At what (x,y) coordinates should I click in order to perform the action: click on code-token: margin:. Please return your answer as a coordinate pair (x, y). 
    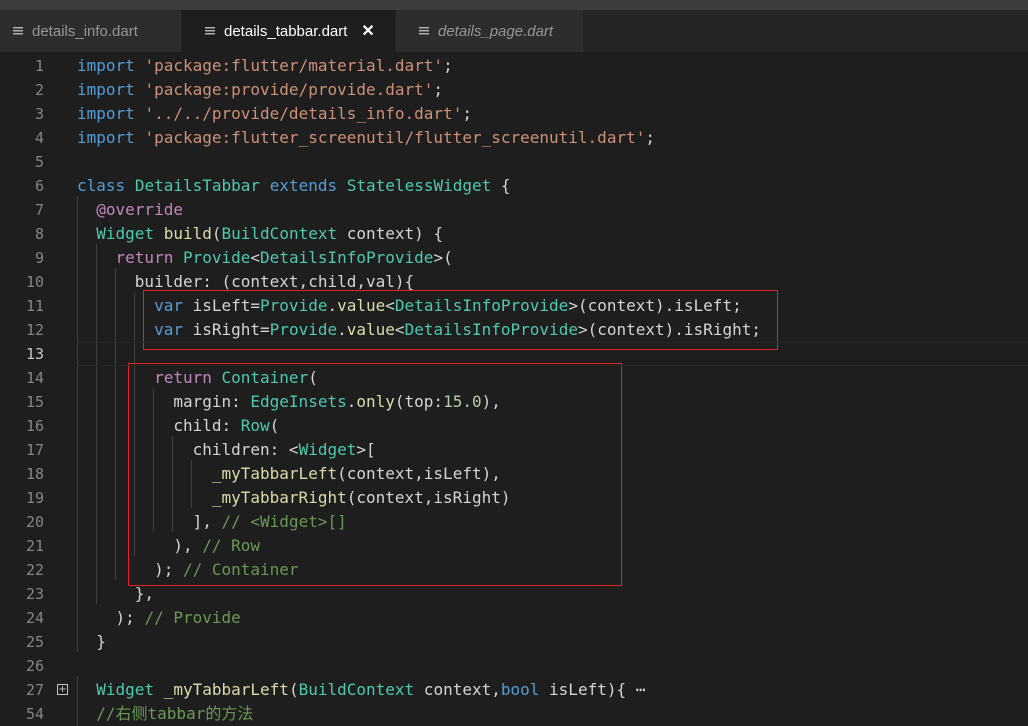
    Looking at the image, I should click on (164, 401).